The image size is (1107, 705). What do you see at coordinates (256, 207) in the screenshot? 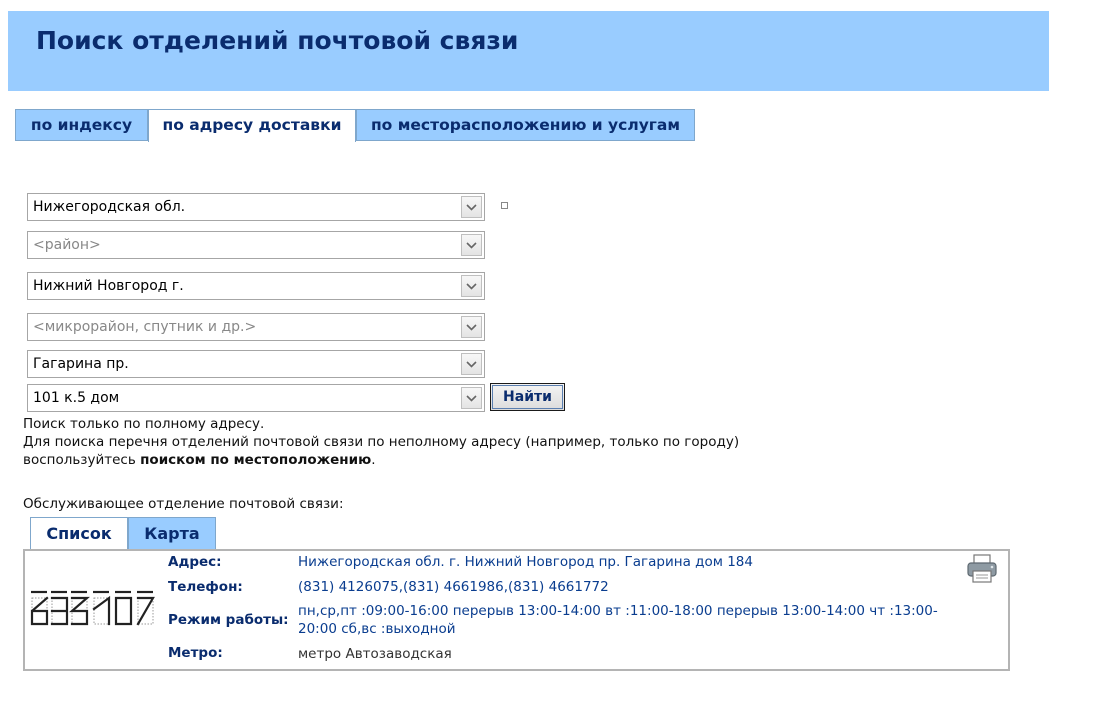
I see `region-select: Нижегородская обл.` at bounding box center [256, 207].